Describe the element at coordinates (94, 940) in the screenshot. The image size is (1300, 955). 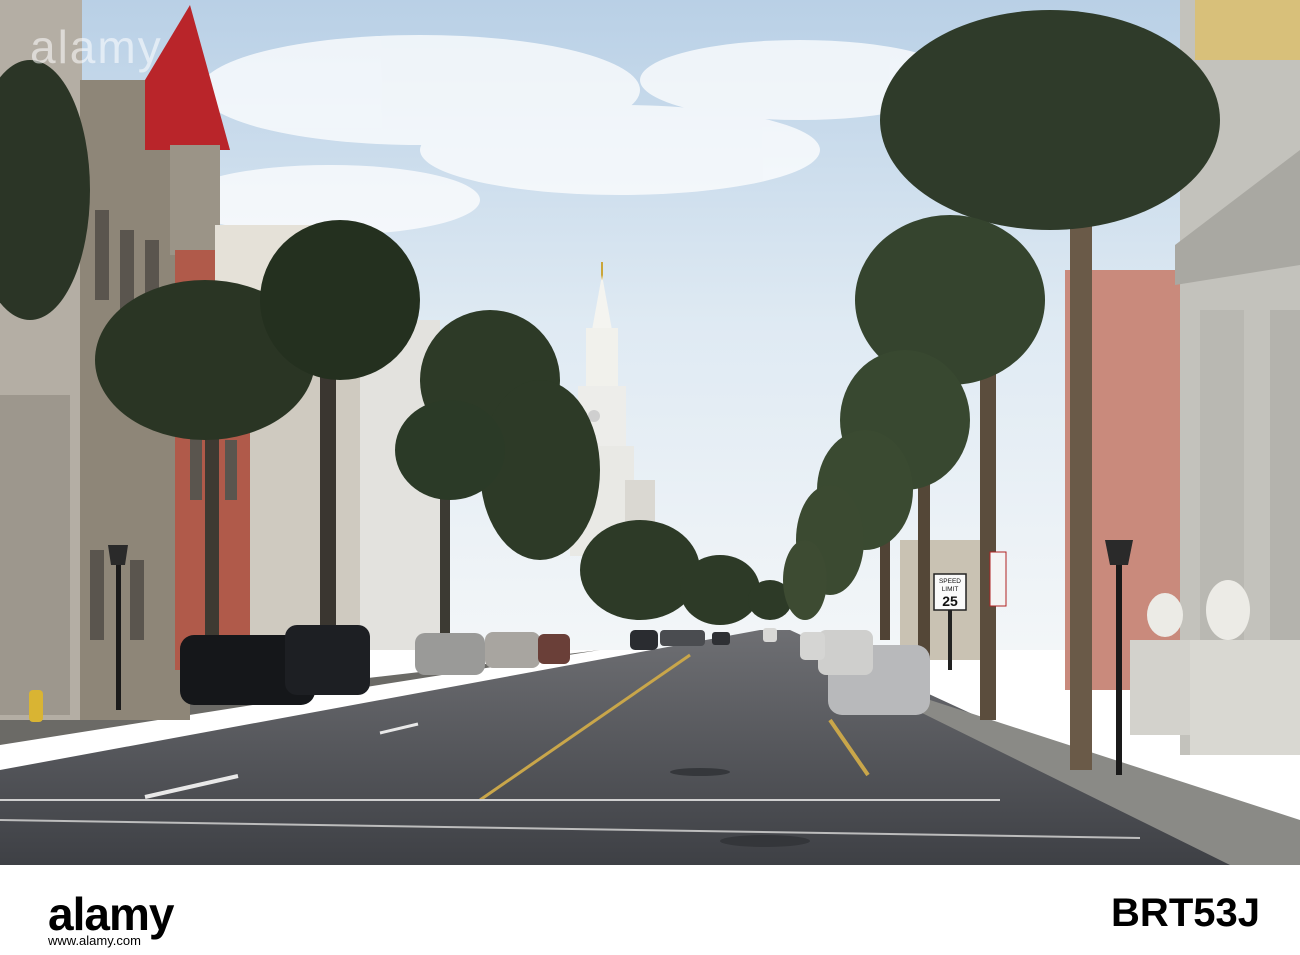
I see `footer-subline: www.alamy.com` at that location.